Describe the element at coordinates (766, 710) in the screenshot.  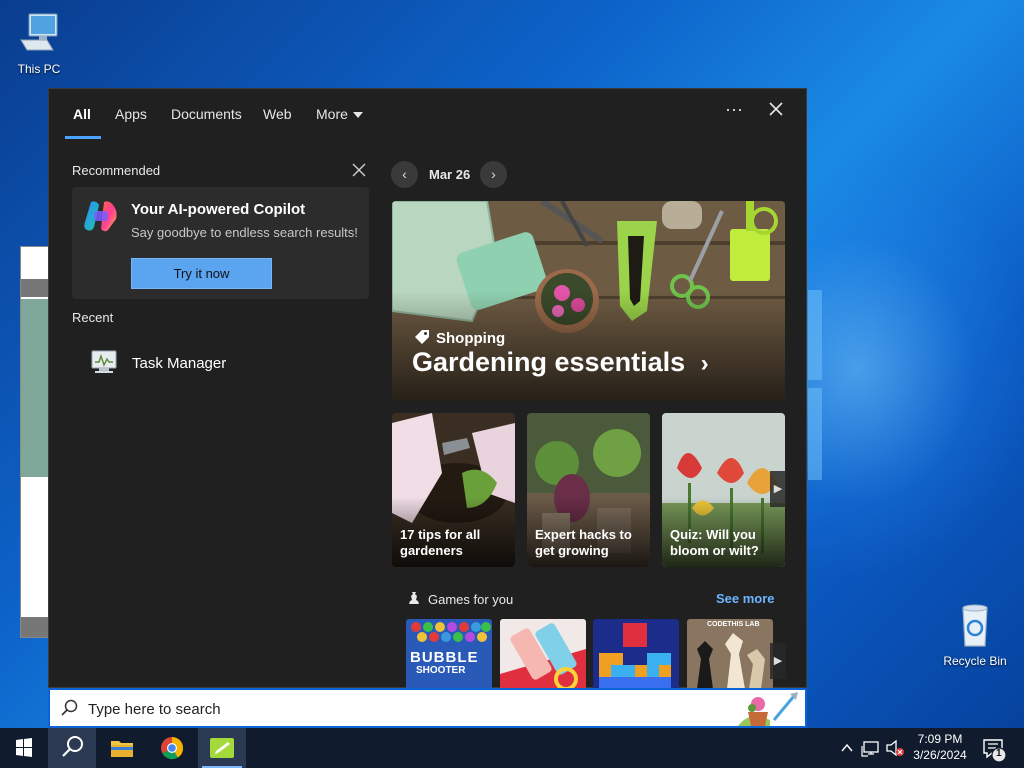
I see `gardening-doodle-icon` at that location.